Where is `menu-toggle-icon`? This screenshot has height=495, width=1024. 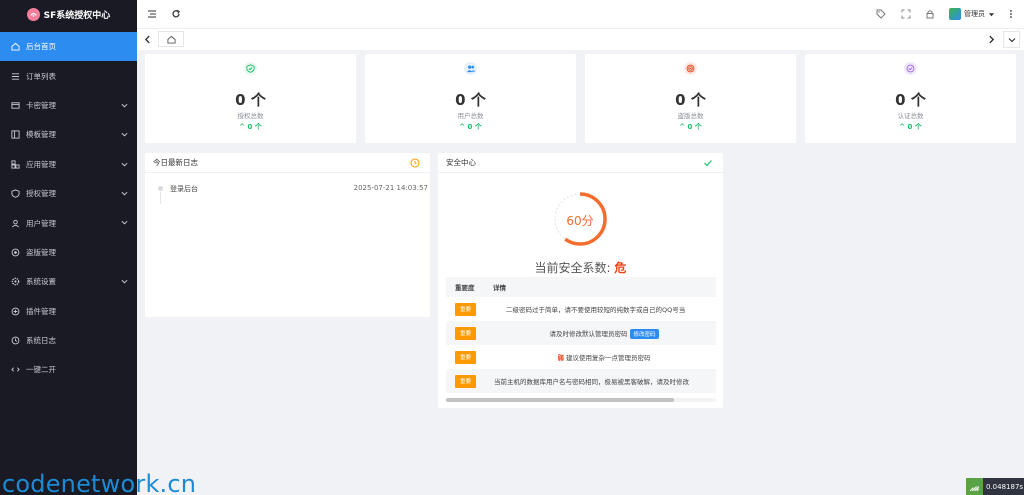 menu-toggle-icon is located at coordinates (152, 14).